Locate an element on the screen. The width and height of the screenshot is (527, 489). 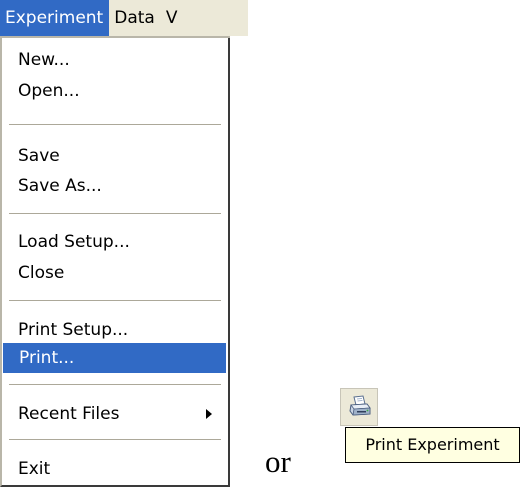
menubar-item-data: Data is located at coordinates (135, 18).